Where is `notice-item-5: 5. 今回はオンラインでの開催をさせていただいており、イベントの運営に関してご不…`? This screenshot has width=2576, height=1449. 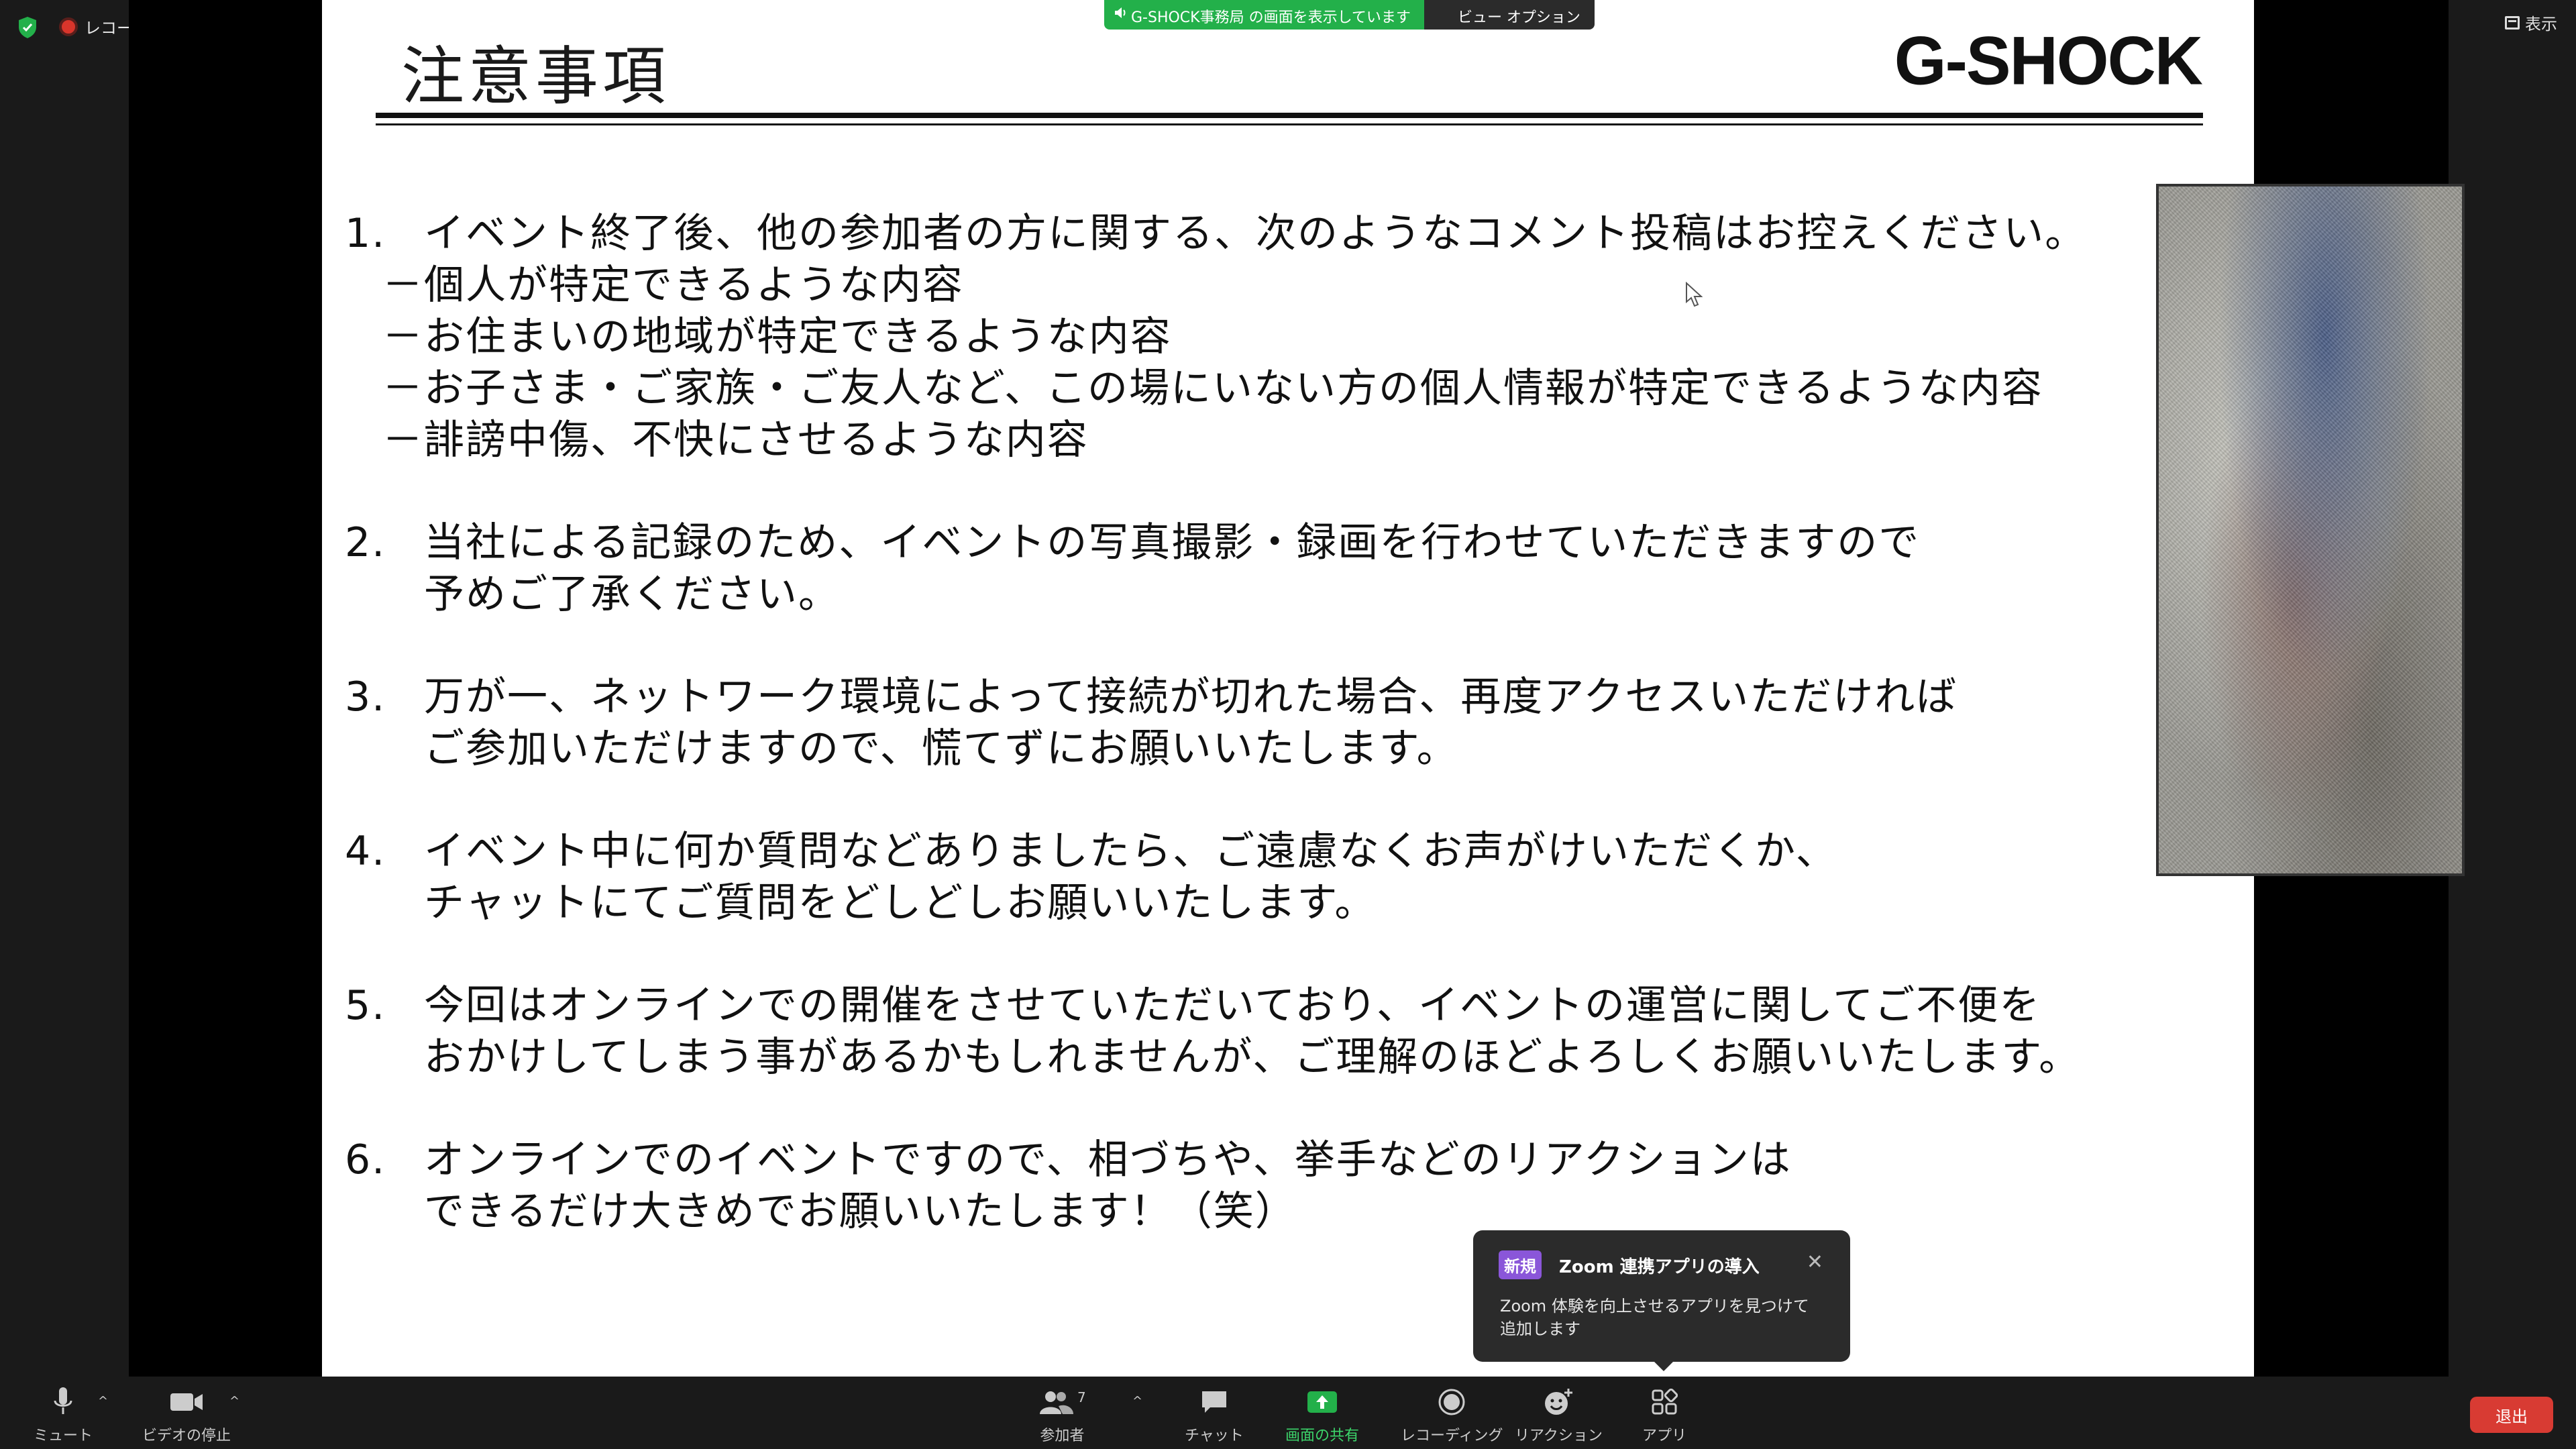 notice-item-5: 5. 今回はオンラインでの開催をさせていただいており、イベントの運営に関してご不… is located at coordinates (1270, 1031).